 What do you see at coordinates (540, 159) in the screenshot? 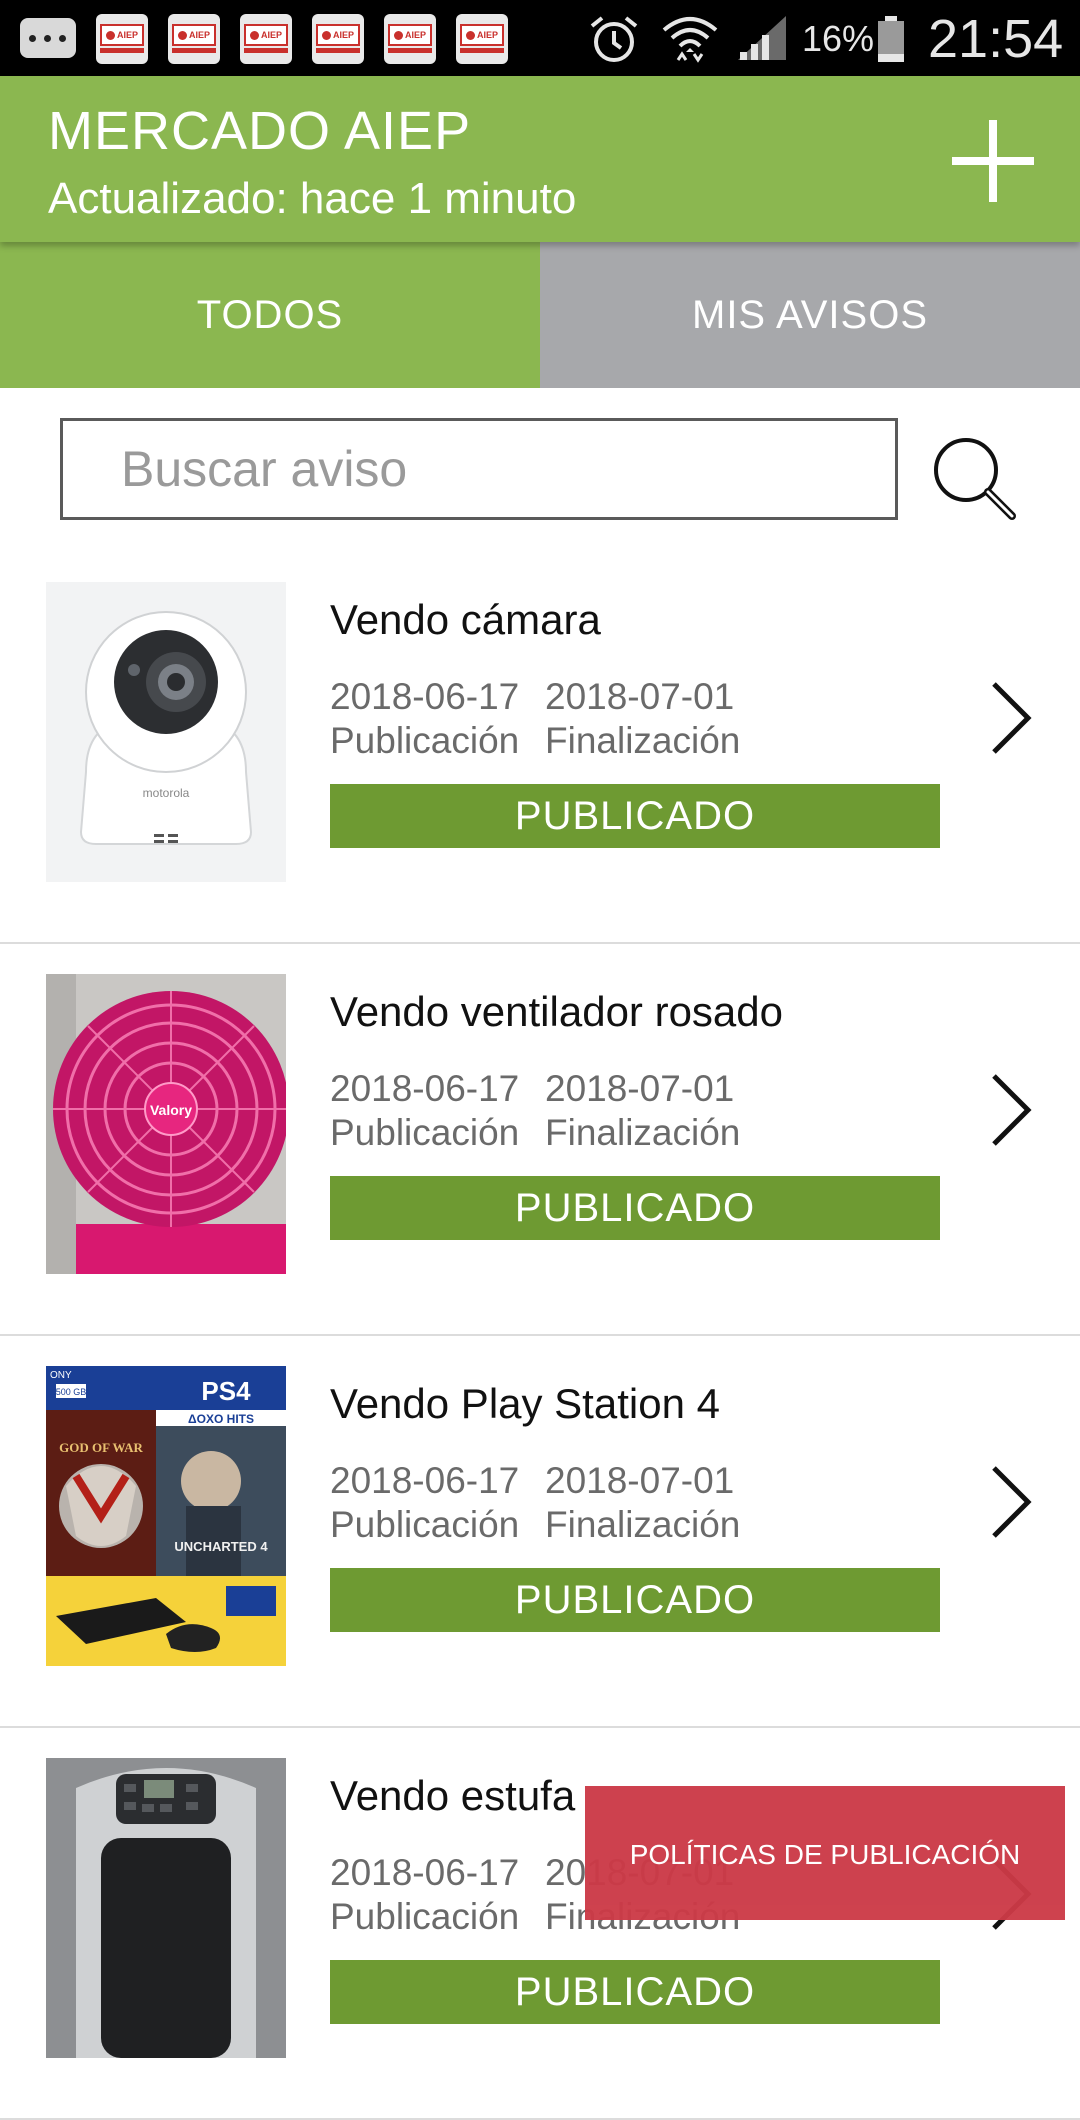
I see `app-header: MERCADO AIEP Actualizado: hace 1 minuto` at bounding box center [540, 159].